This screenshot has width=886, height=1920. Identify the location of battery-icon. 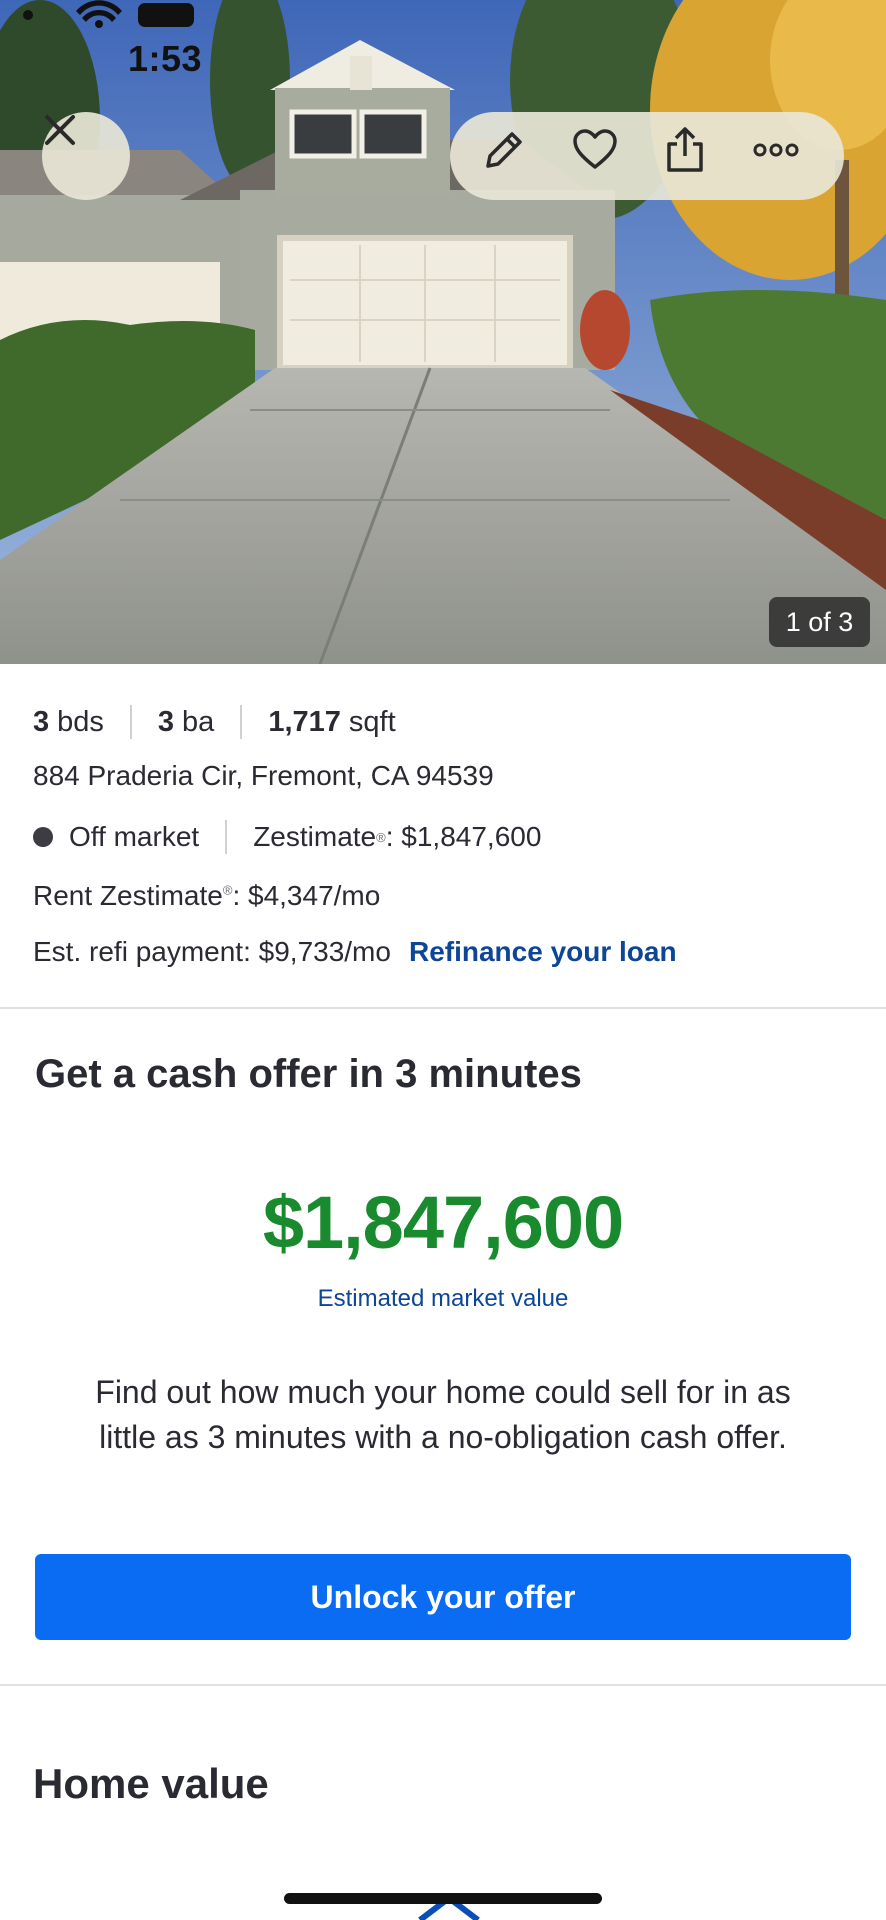
(166, 15).